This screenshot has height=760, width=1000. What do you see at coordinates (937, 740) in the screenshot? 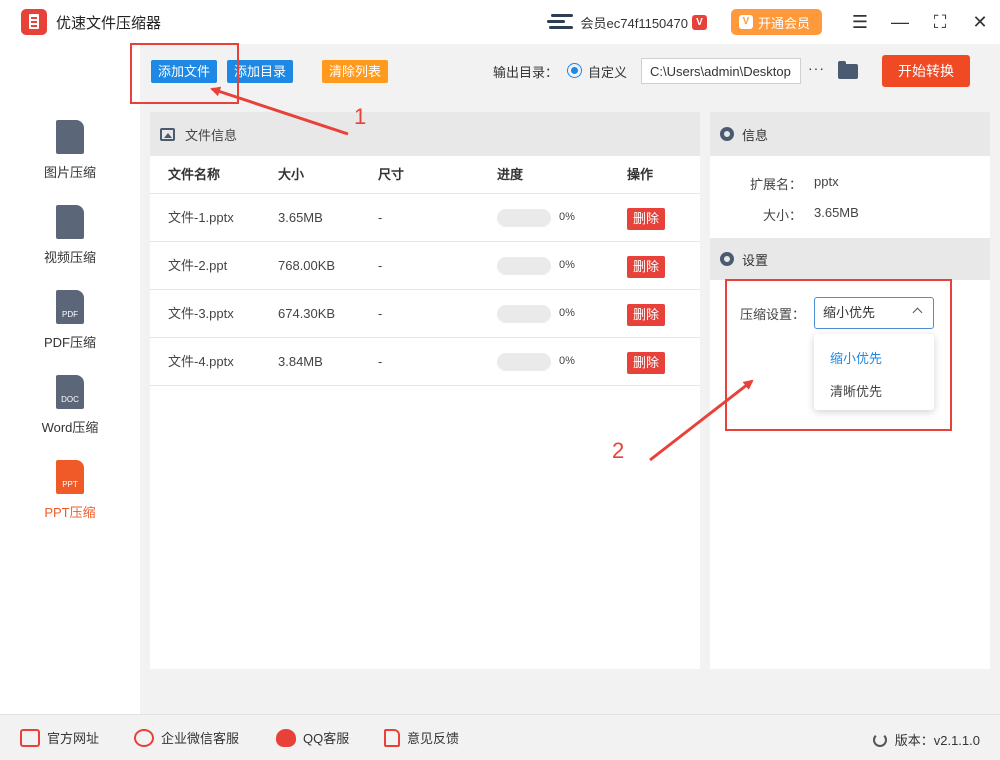
I see `version-label: 版本：v2.1.1.0` at bounding box center [937, 740].